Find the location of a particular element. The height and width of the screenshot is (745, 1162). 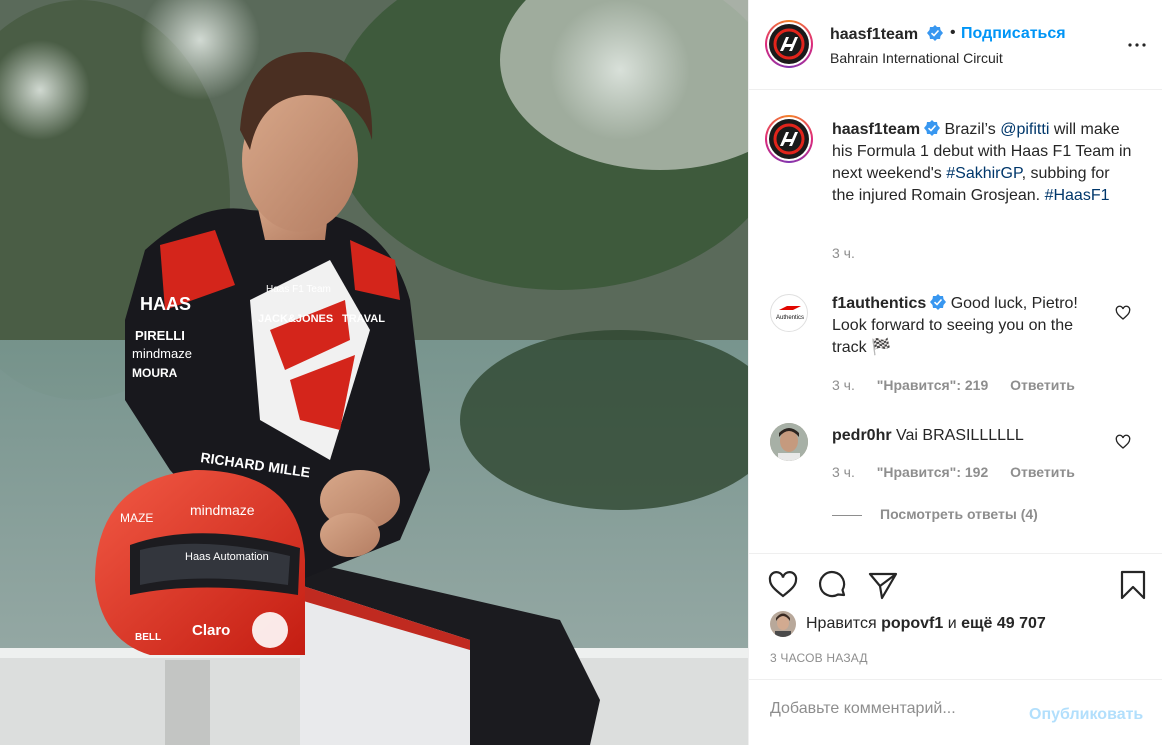

caption-avatar is located at coordinates (789, 139).